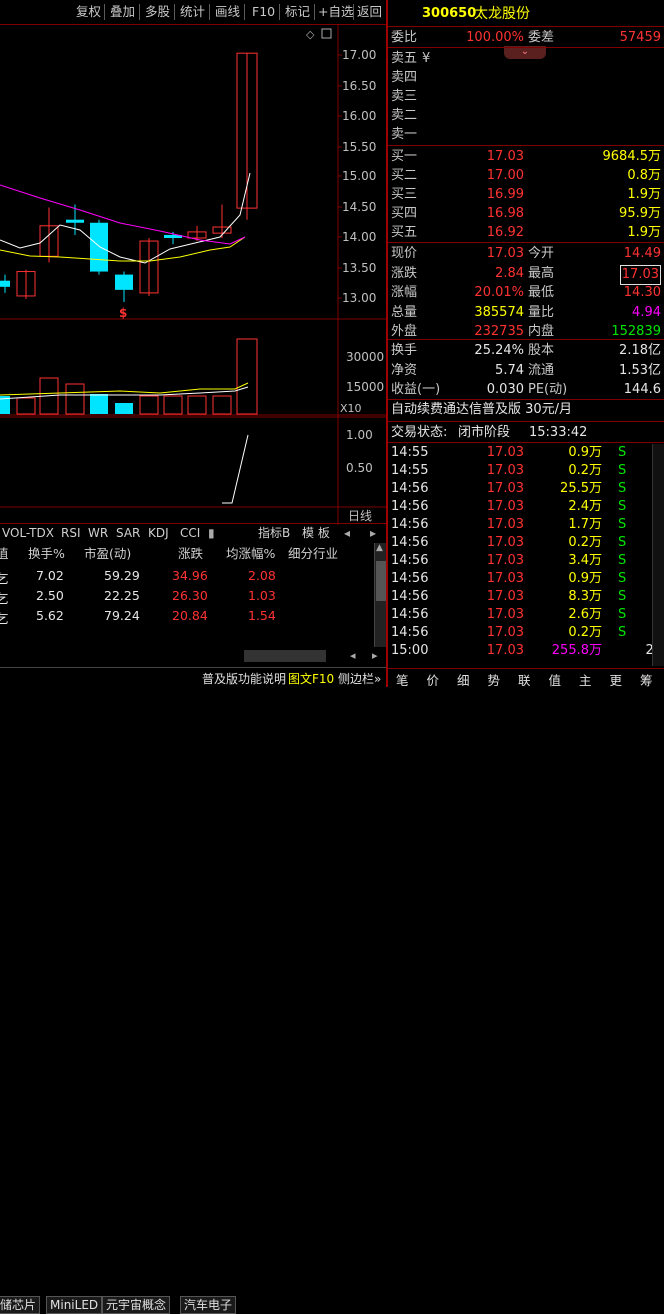 The width and height of the screenshot is (664, 1314). What do you see at coordinates (526, 195) in the screenshot?
I see `bid-row: 买三 16.99 1.9万` at bounding box center [526, 195].